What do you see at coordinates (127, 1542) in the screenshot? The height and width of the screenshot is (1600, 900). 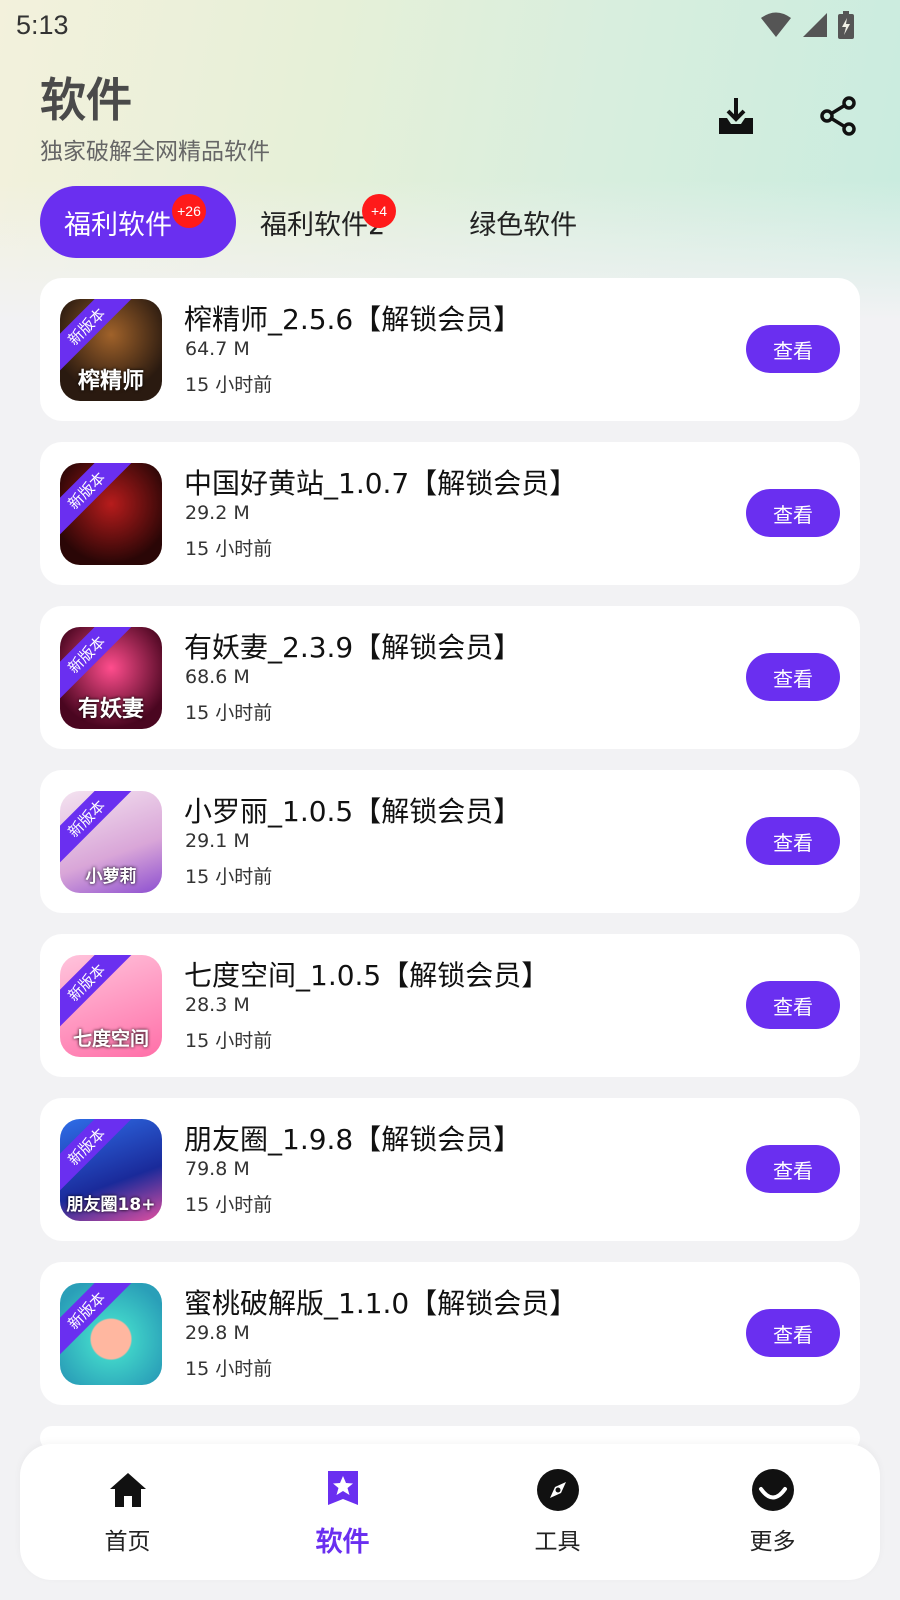 I see `nav-label: 首页` at bounding box center [127, 1542].